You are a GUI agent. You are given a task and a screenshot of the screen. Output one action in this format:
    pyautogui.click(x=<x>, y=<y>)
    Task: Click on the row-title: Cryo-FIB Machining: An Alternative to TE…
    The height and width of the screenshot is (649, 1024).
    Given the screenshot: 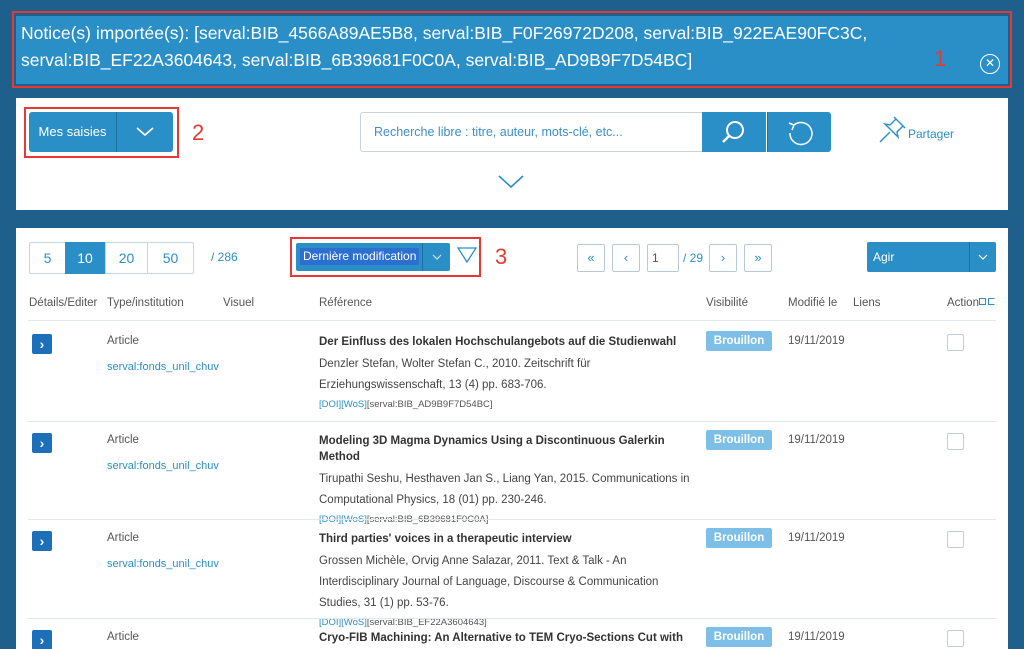 What is the action you would take?
    pyautogui.click(x=501, y=638)
    